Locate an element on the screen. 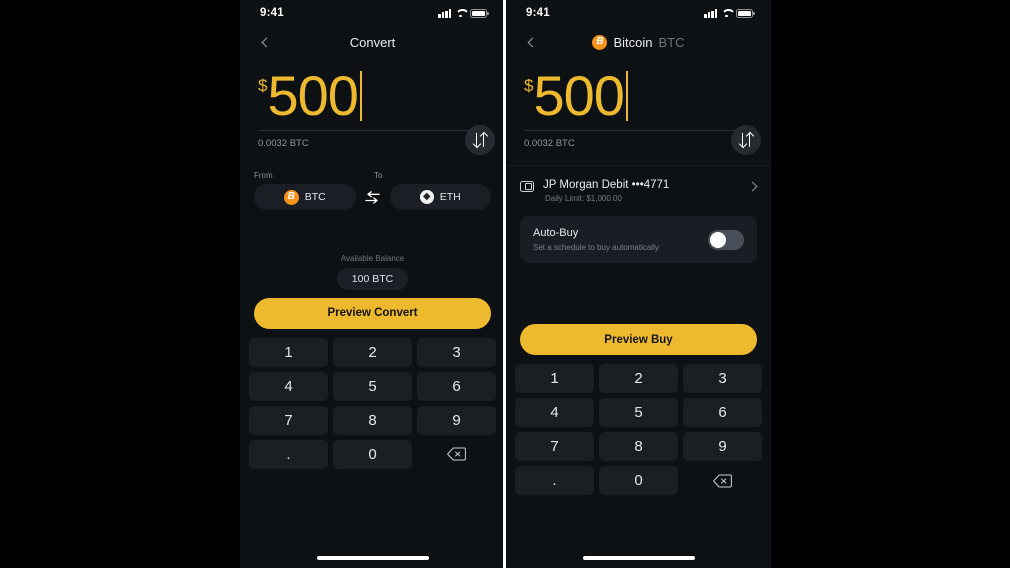 The image size is (1010, 568). preview-convert-button: Preview Convert is located at coordinates (372, 313).